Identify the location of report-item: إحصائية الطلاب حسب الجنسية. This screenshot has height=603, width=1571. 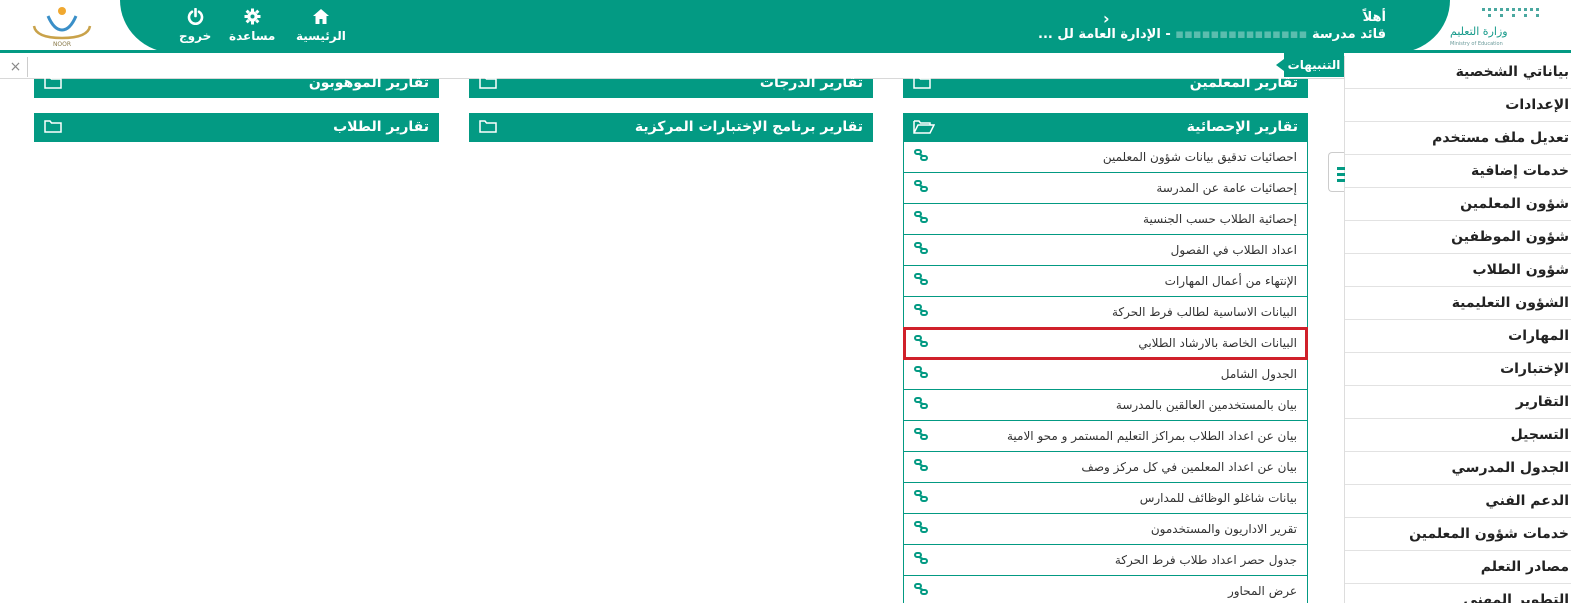
(1105, 219).